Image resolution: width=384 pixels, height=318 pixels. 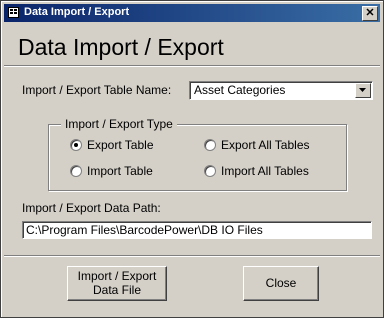 I want to click on chevron-down-icon, so click(x=362, y=90).